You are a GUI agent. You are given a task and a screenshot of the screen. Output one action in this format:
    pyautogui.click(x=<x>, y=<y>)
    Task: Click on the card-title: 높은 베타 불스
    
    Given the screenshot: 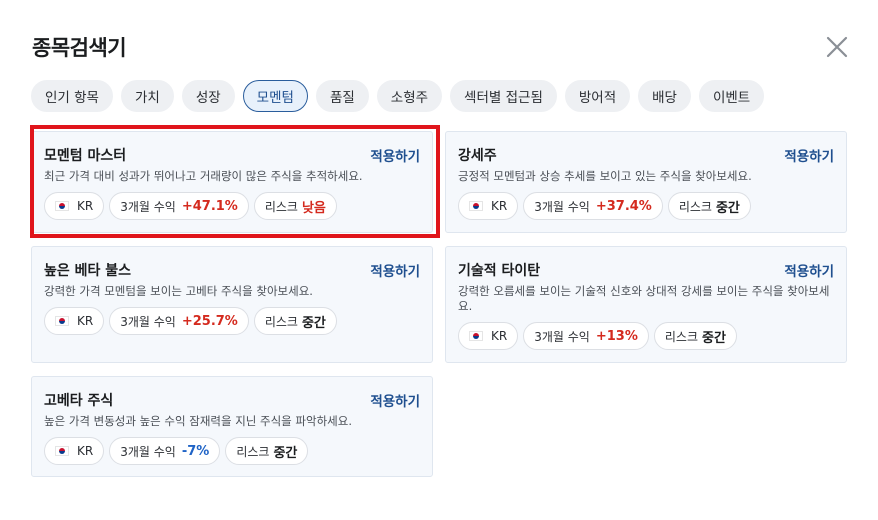 What is the action you would take?
    pyautogui.click(x=88, y=271)
    